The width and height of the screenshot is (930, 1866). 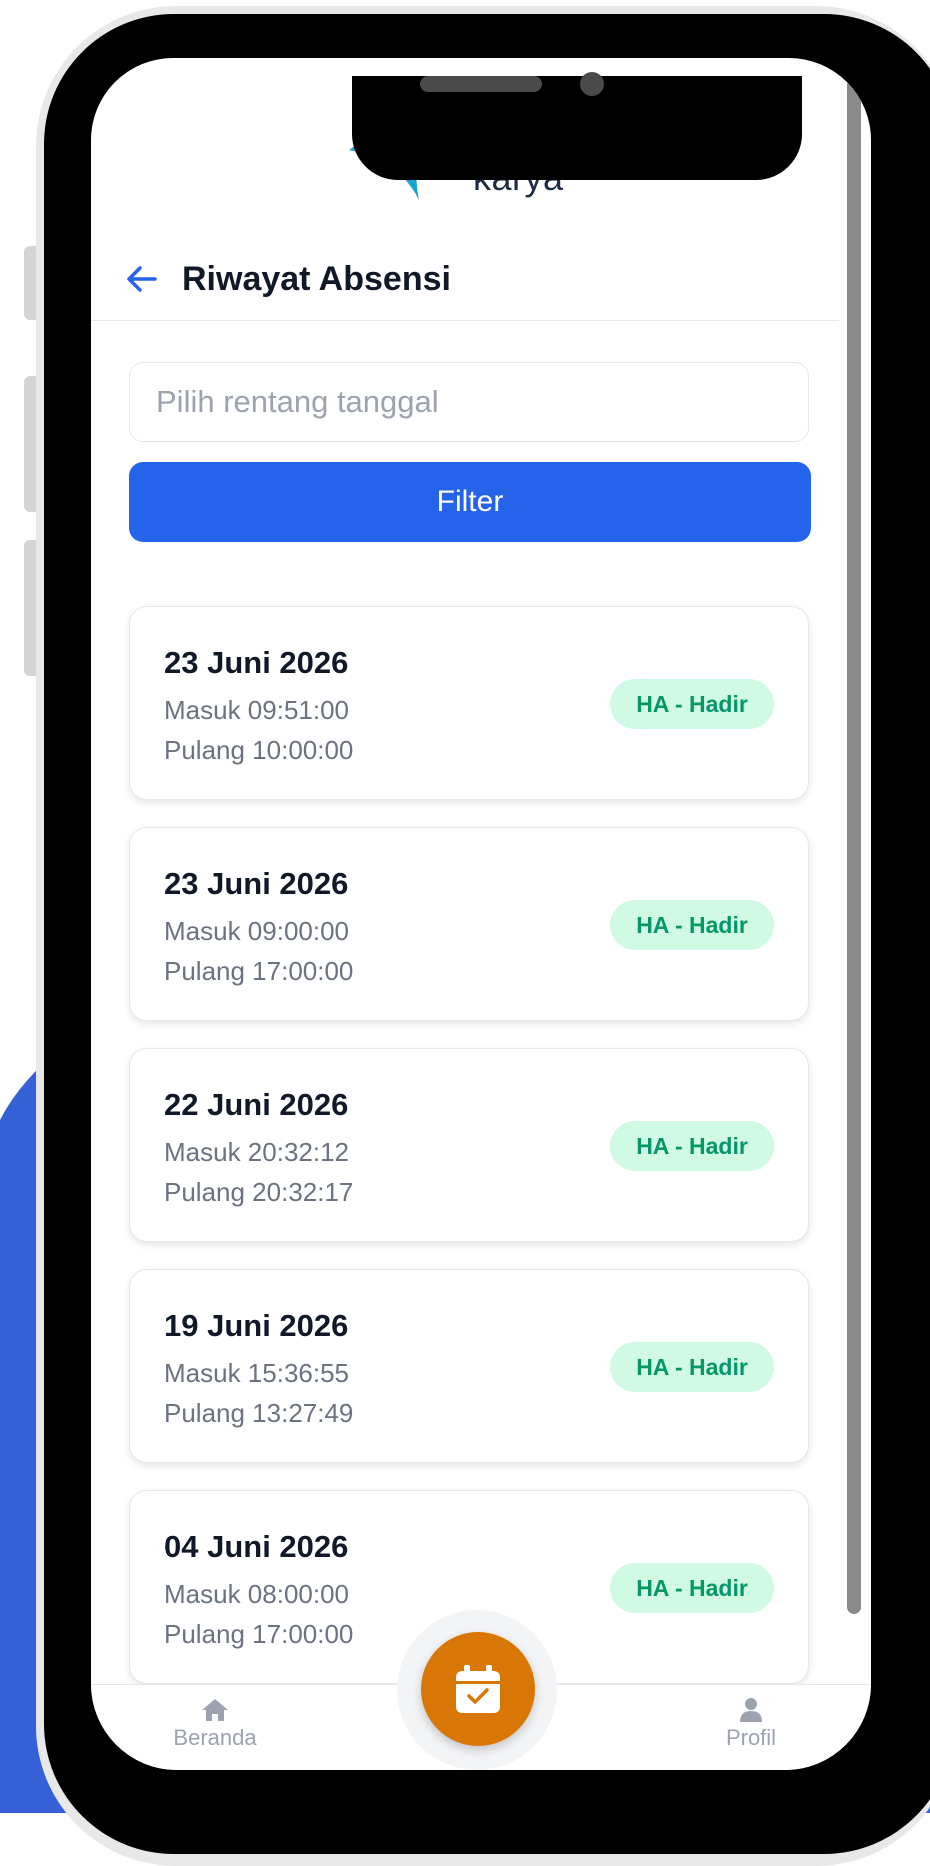 What do you see at coordinates (481, 84) in the screenshot?
I see `phone-speaker` at bounding box center [481, 84].